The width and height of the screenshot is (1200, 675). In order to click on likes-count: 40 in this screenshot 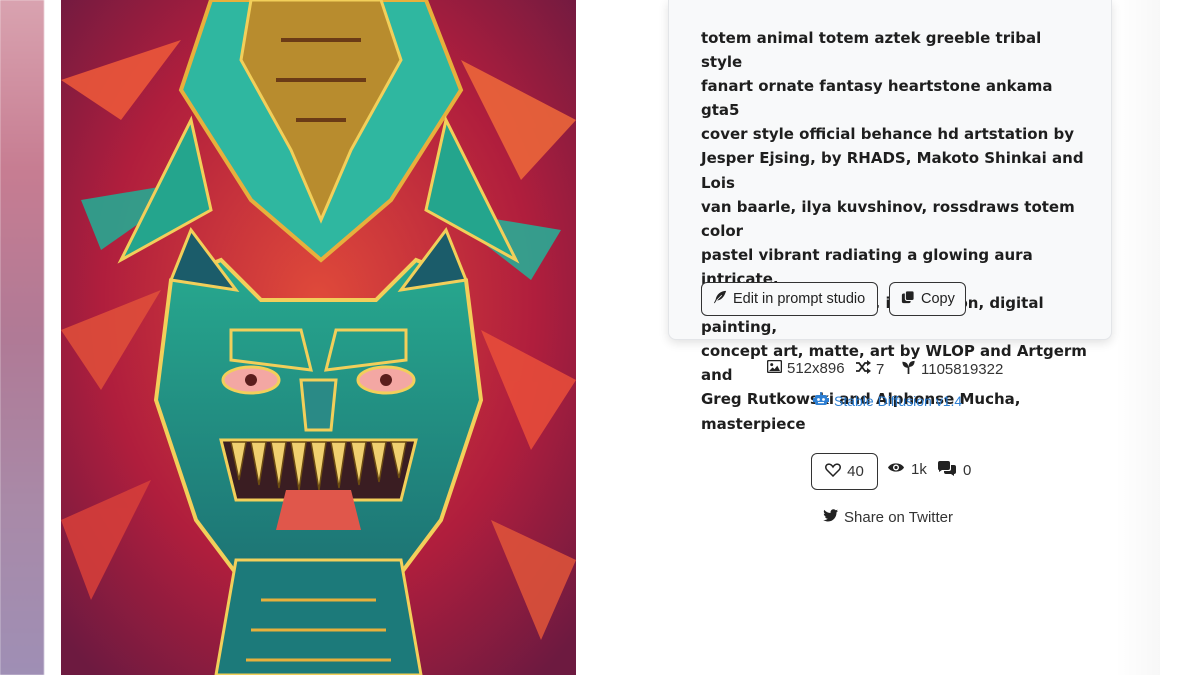, I will do `click(855, 471)`.